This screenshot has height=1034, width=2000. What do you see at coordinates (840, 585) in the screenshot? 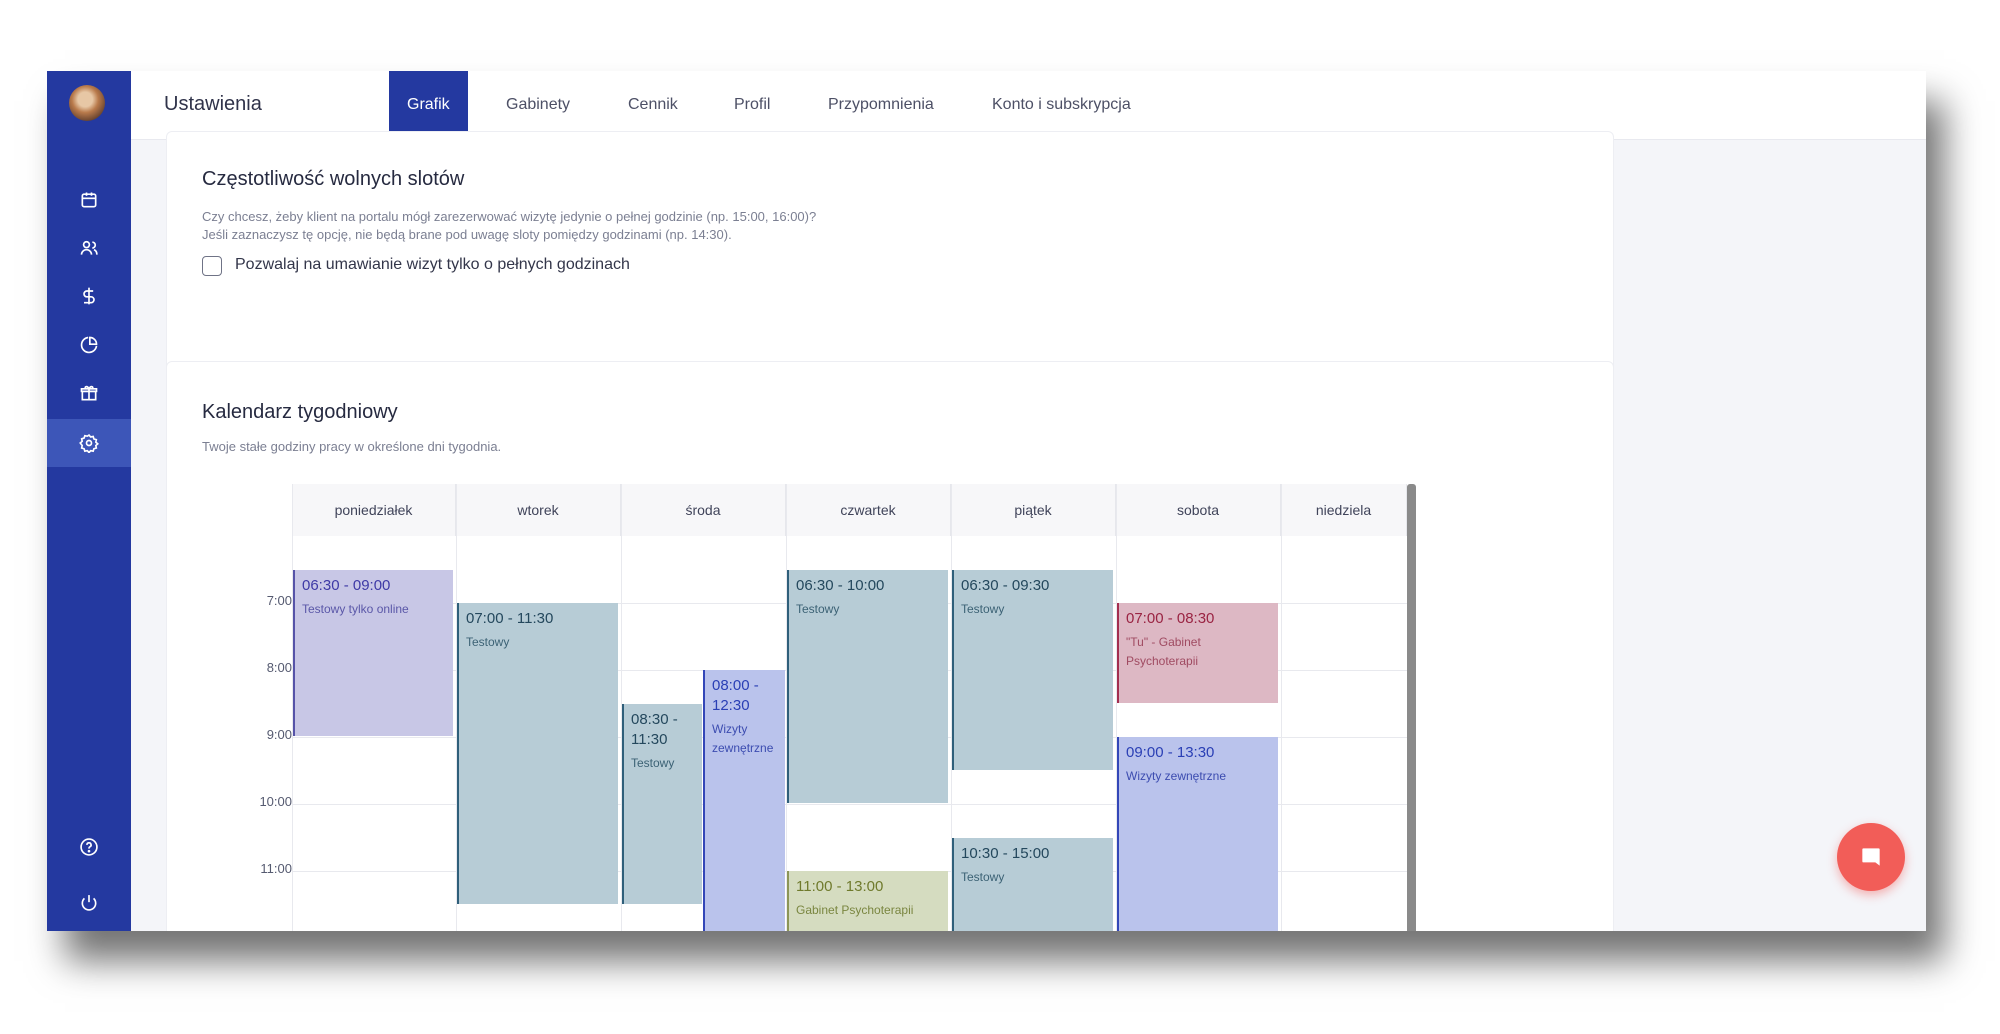
I see `event-time: 06:30 - 10:00` at bounding box center [840, 585].